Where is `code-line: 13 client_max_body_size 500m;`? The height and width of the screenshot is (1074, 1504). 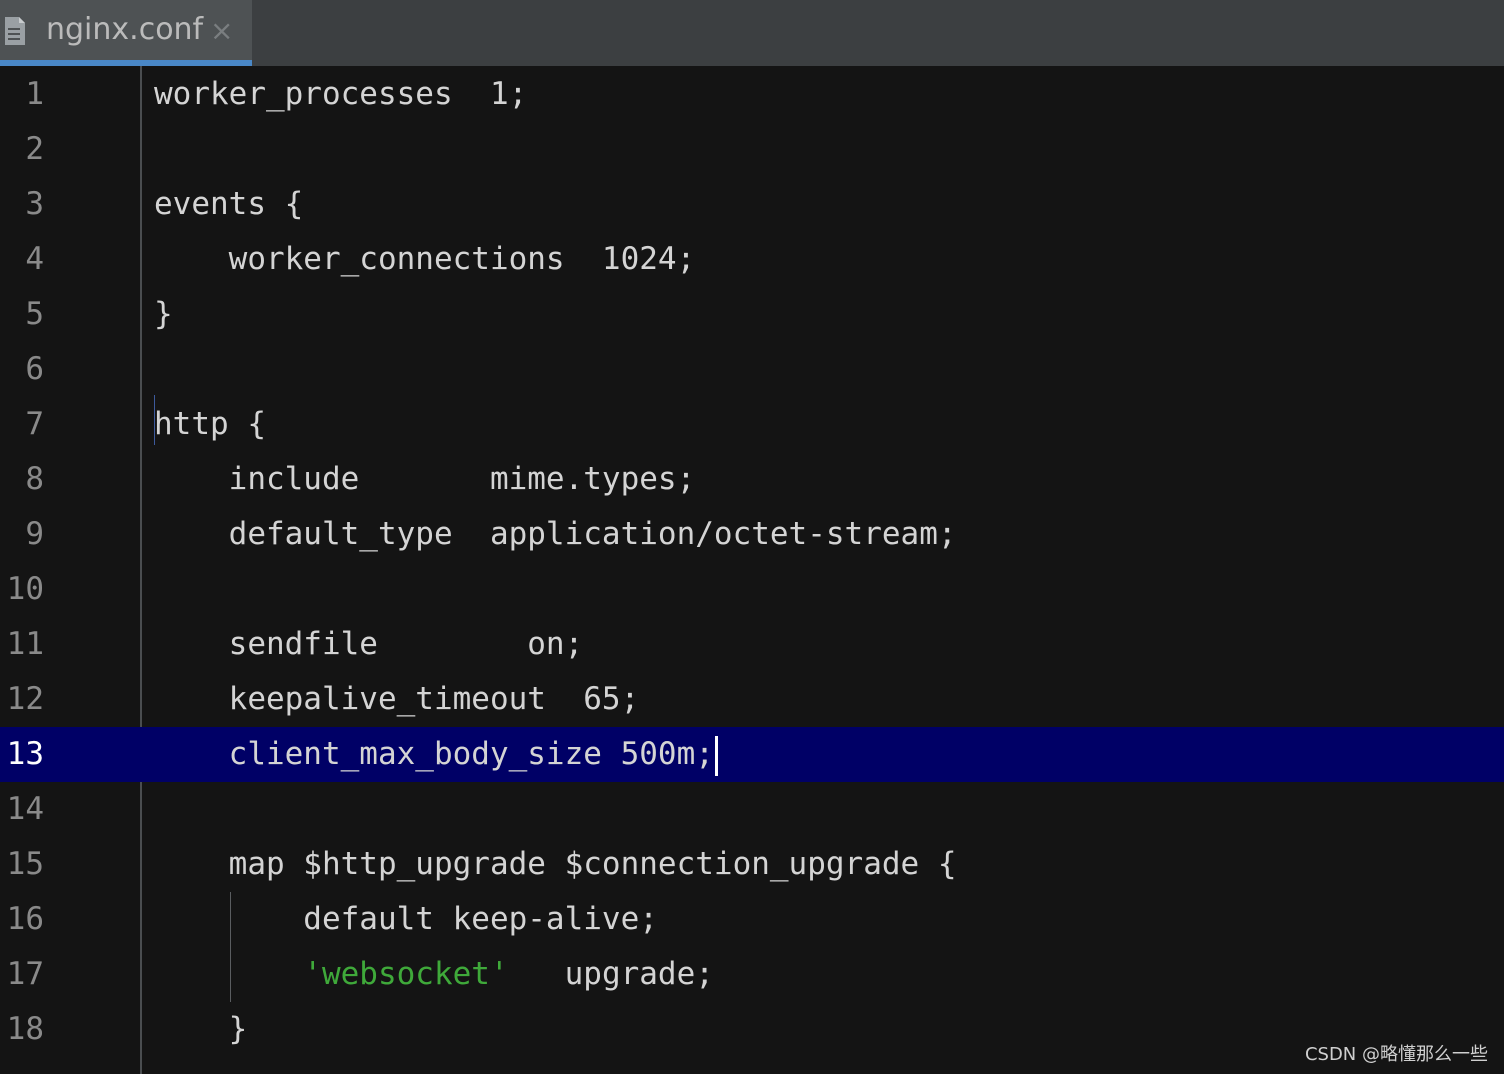 code-line: 13 client_max_body_size 500m; is located at coordinates (752, 754).